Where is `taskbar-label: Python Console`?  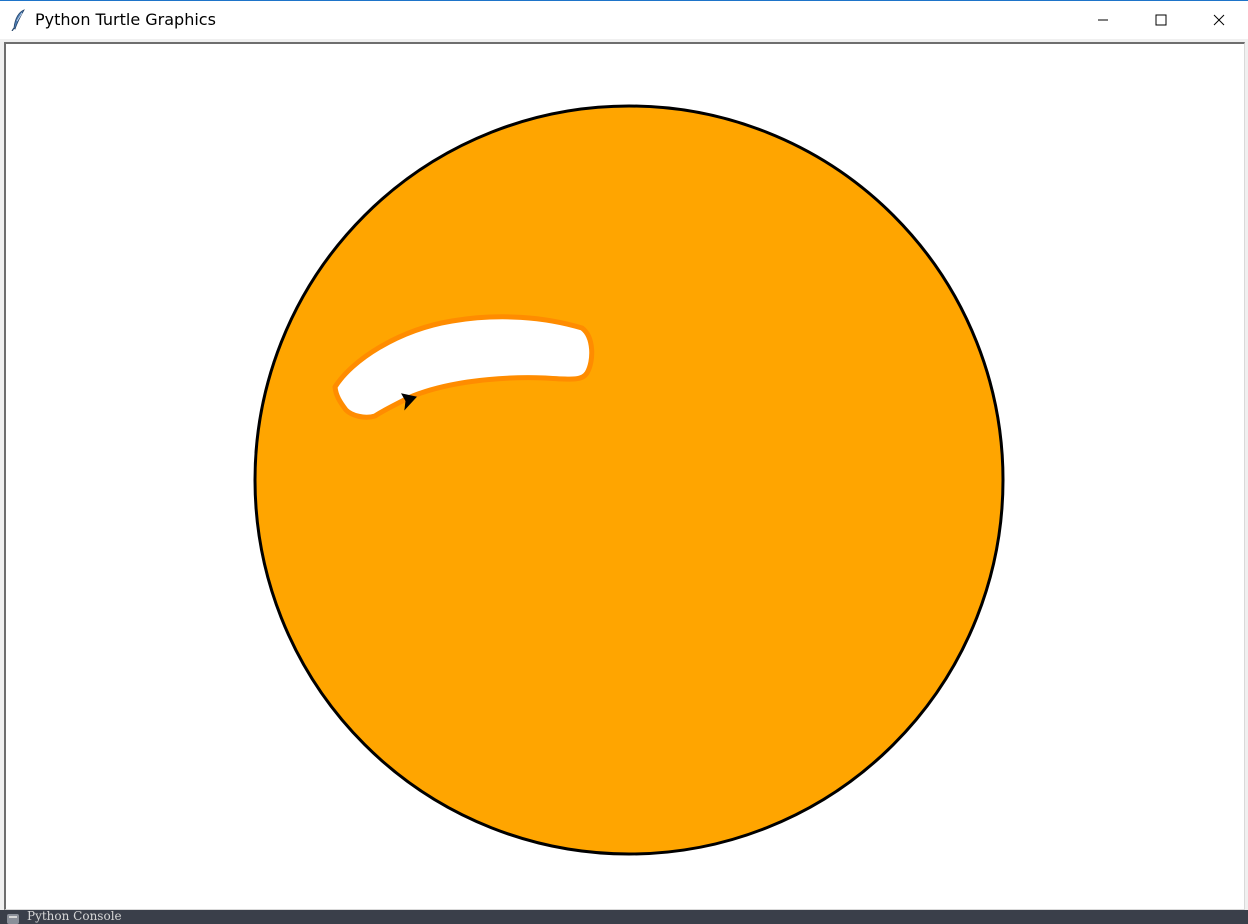 taskbar-label: Python Console is located at coordinates (74, 916).